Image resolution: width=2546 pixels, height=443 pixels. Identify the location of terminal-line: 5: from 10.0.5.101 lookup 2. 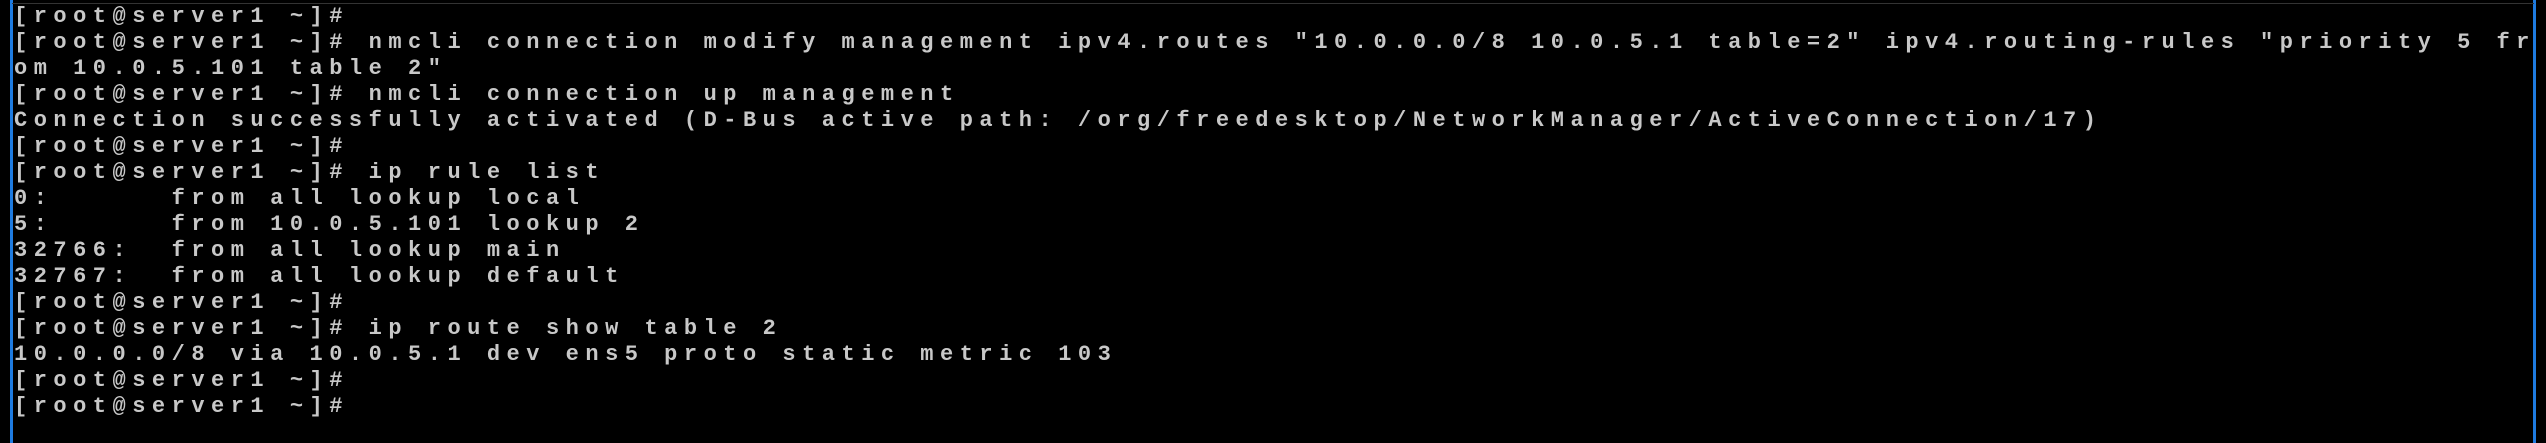
(329, 224).